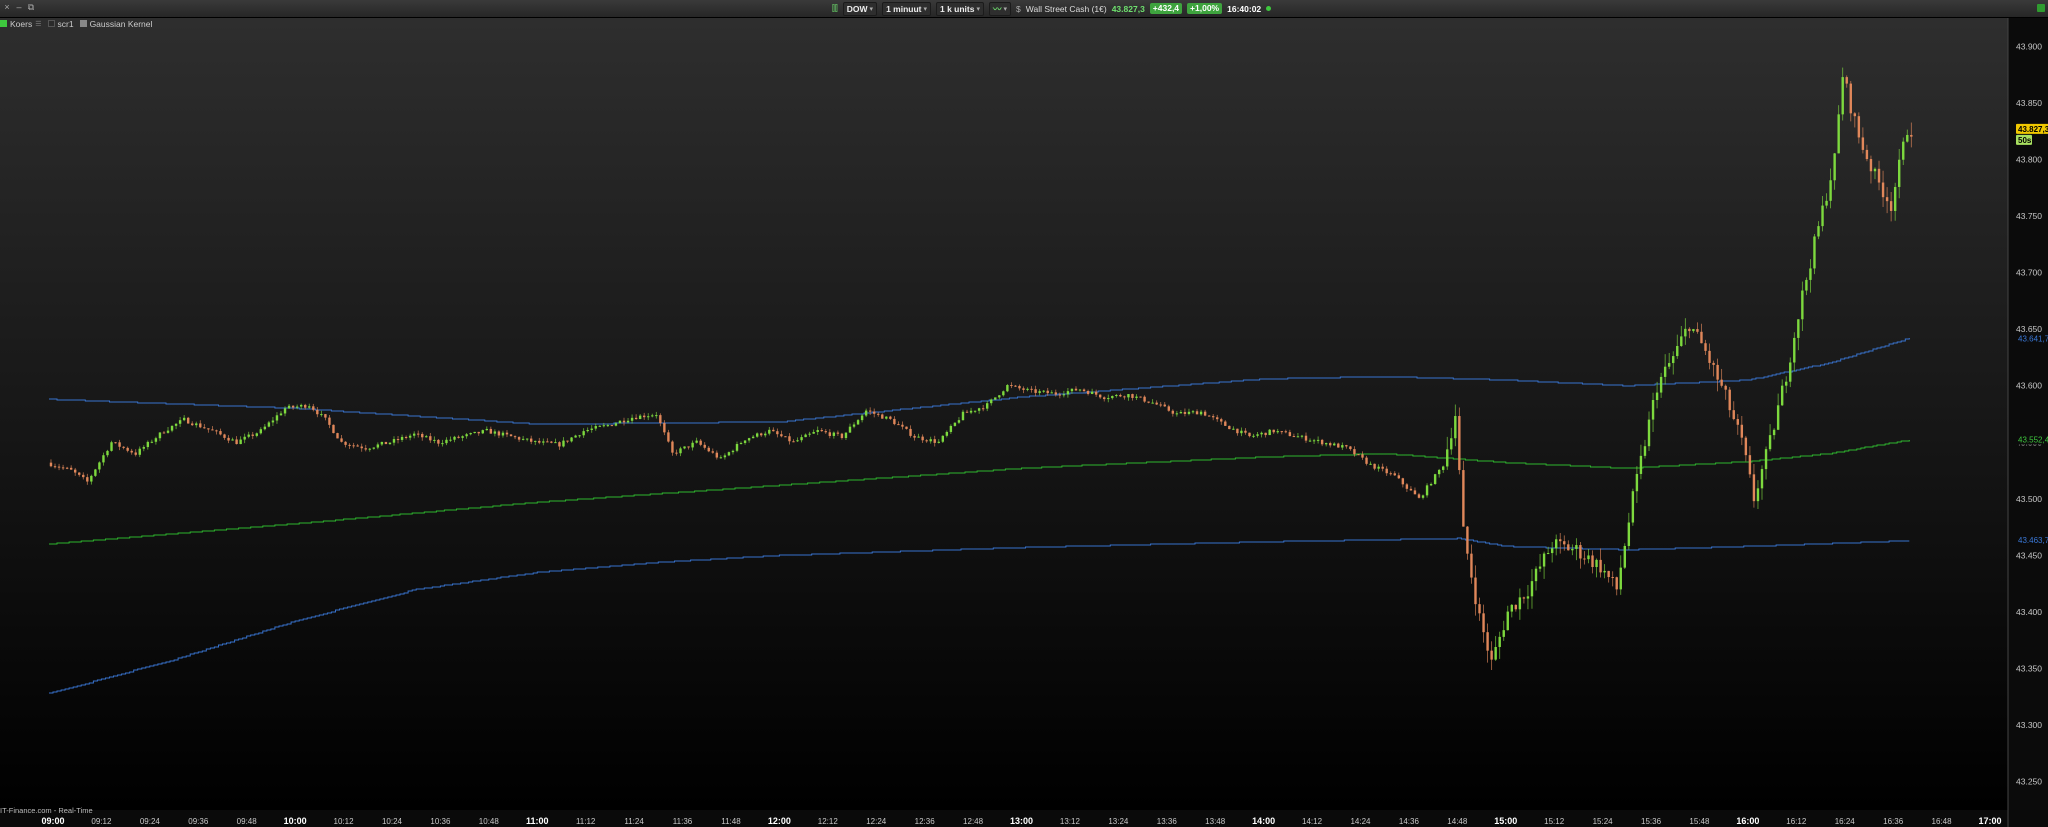 The height and width of the screenshot is (827, 2048). What do you see at coordinates (52, 821) in the screenshot?
I see `time-tick-label: 09:00` at bounding box center [52, 821].